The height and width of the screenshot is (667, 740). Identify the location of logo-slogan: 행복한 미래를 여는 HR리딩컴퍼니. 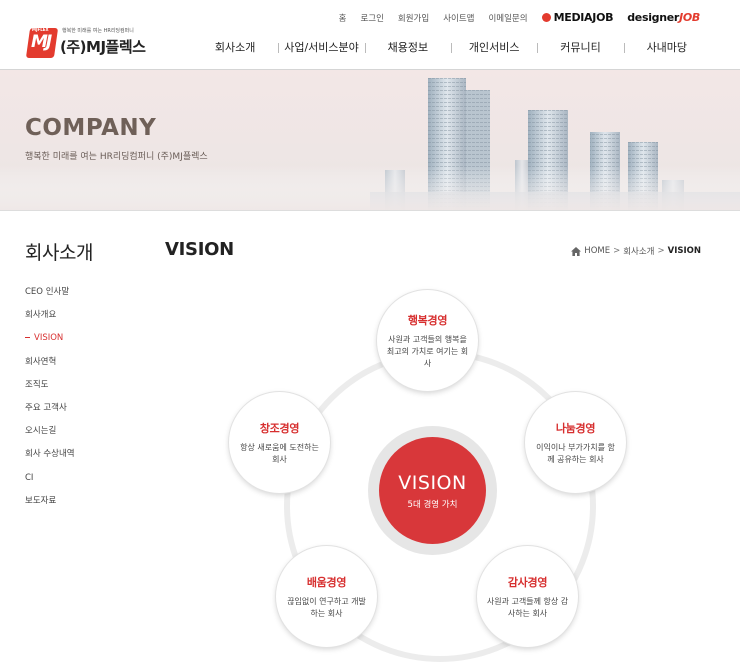
(98, 31).